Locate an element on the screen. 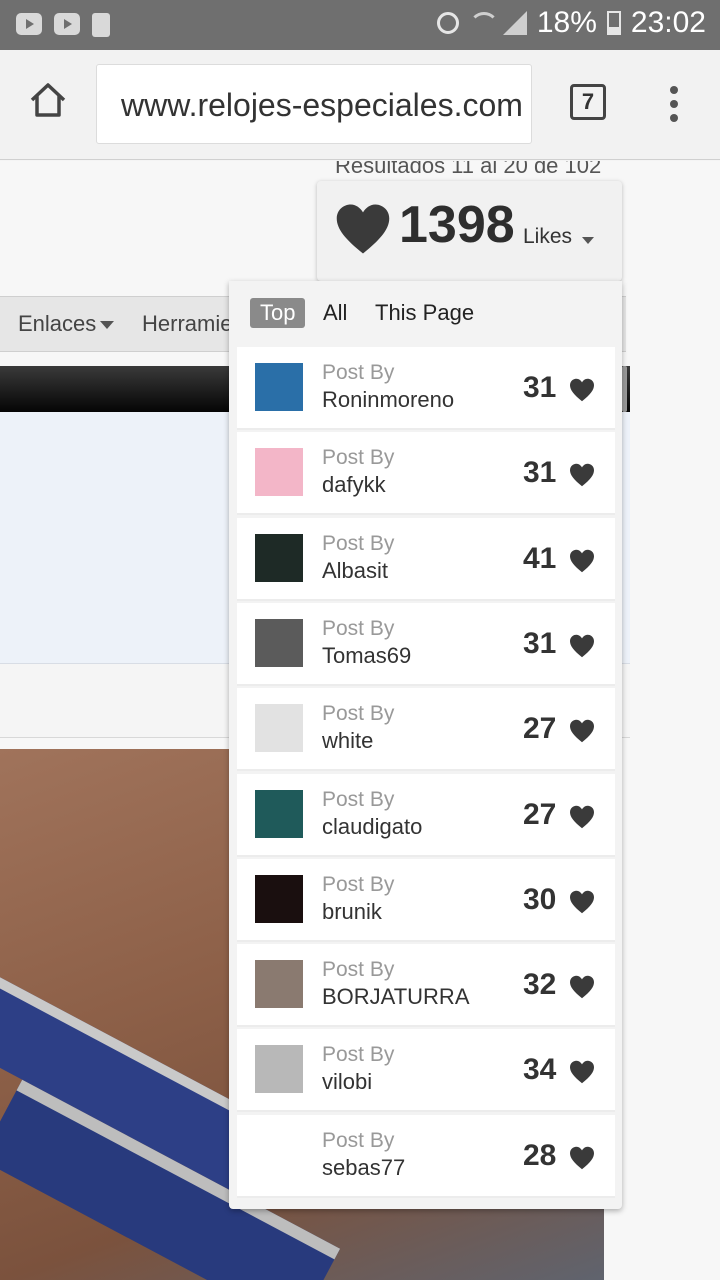 The height and width of the screenshot is (1280, 720). username-link: Roninmoreno is located at coordinates (388, 400).